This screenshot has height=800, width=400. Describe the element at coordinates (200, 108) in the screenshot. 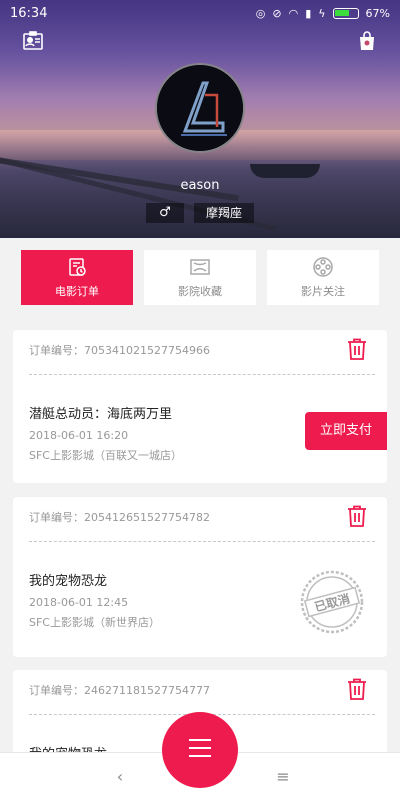

I see `avatar` at that location.